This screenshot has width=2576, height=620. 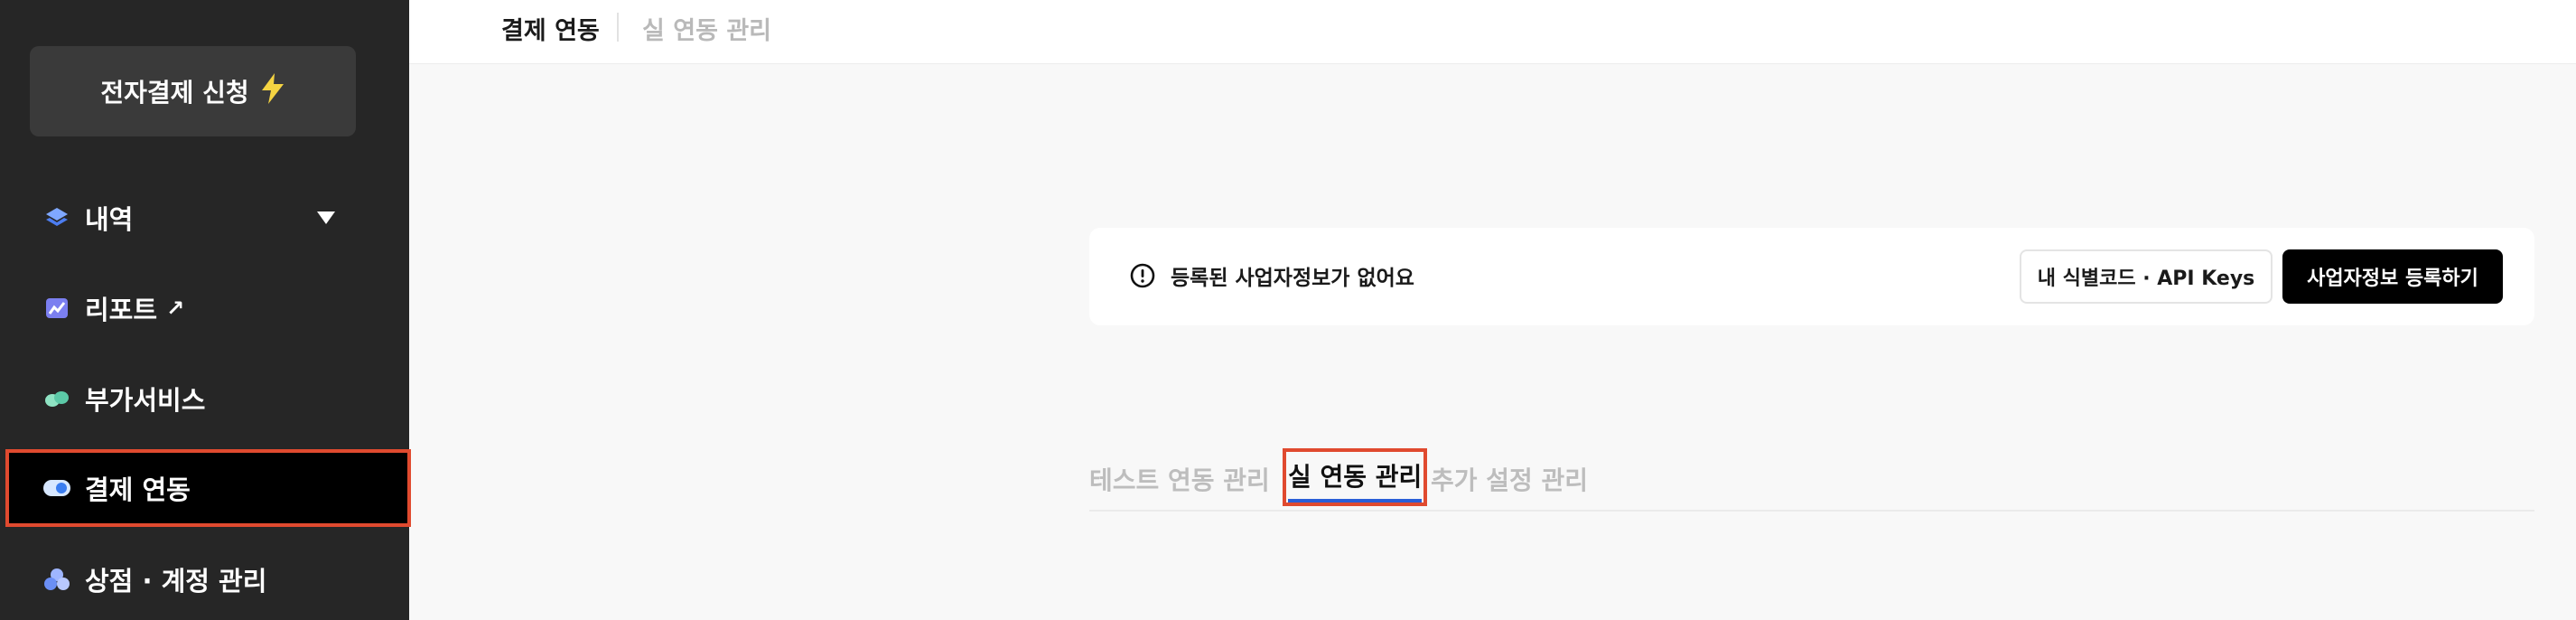 I want to click on external-link-icon: ↗, so click(x=175, y=308).